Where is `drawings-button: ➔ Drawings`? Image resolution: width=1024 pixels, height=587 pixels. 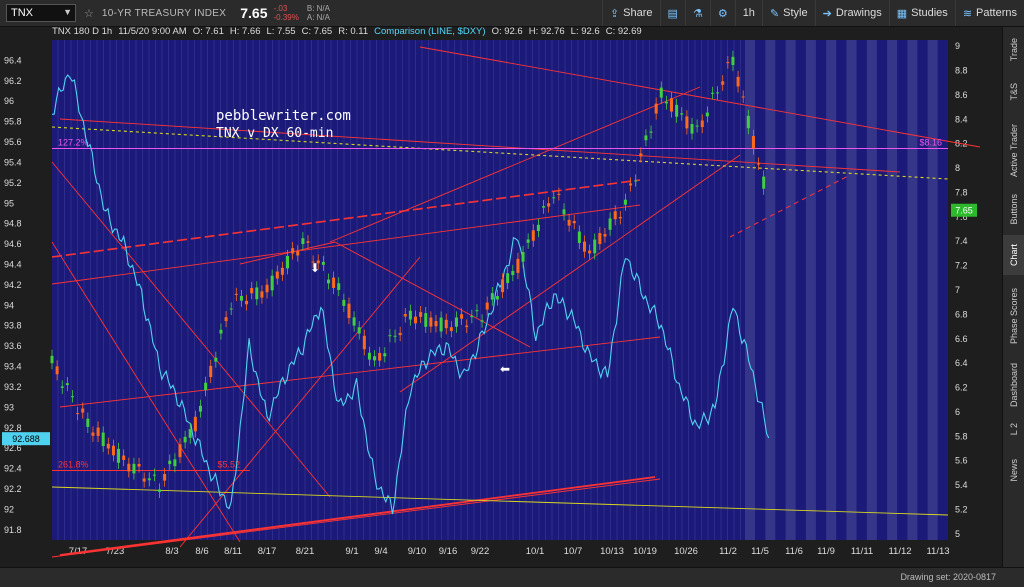 drawings-button: ➔ Drawings is located at coordinates (851, 13).